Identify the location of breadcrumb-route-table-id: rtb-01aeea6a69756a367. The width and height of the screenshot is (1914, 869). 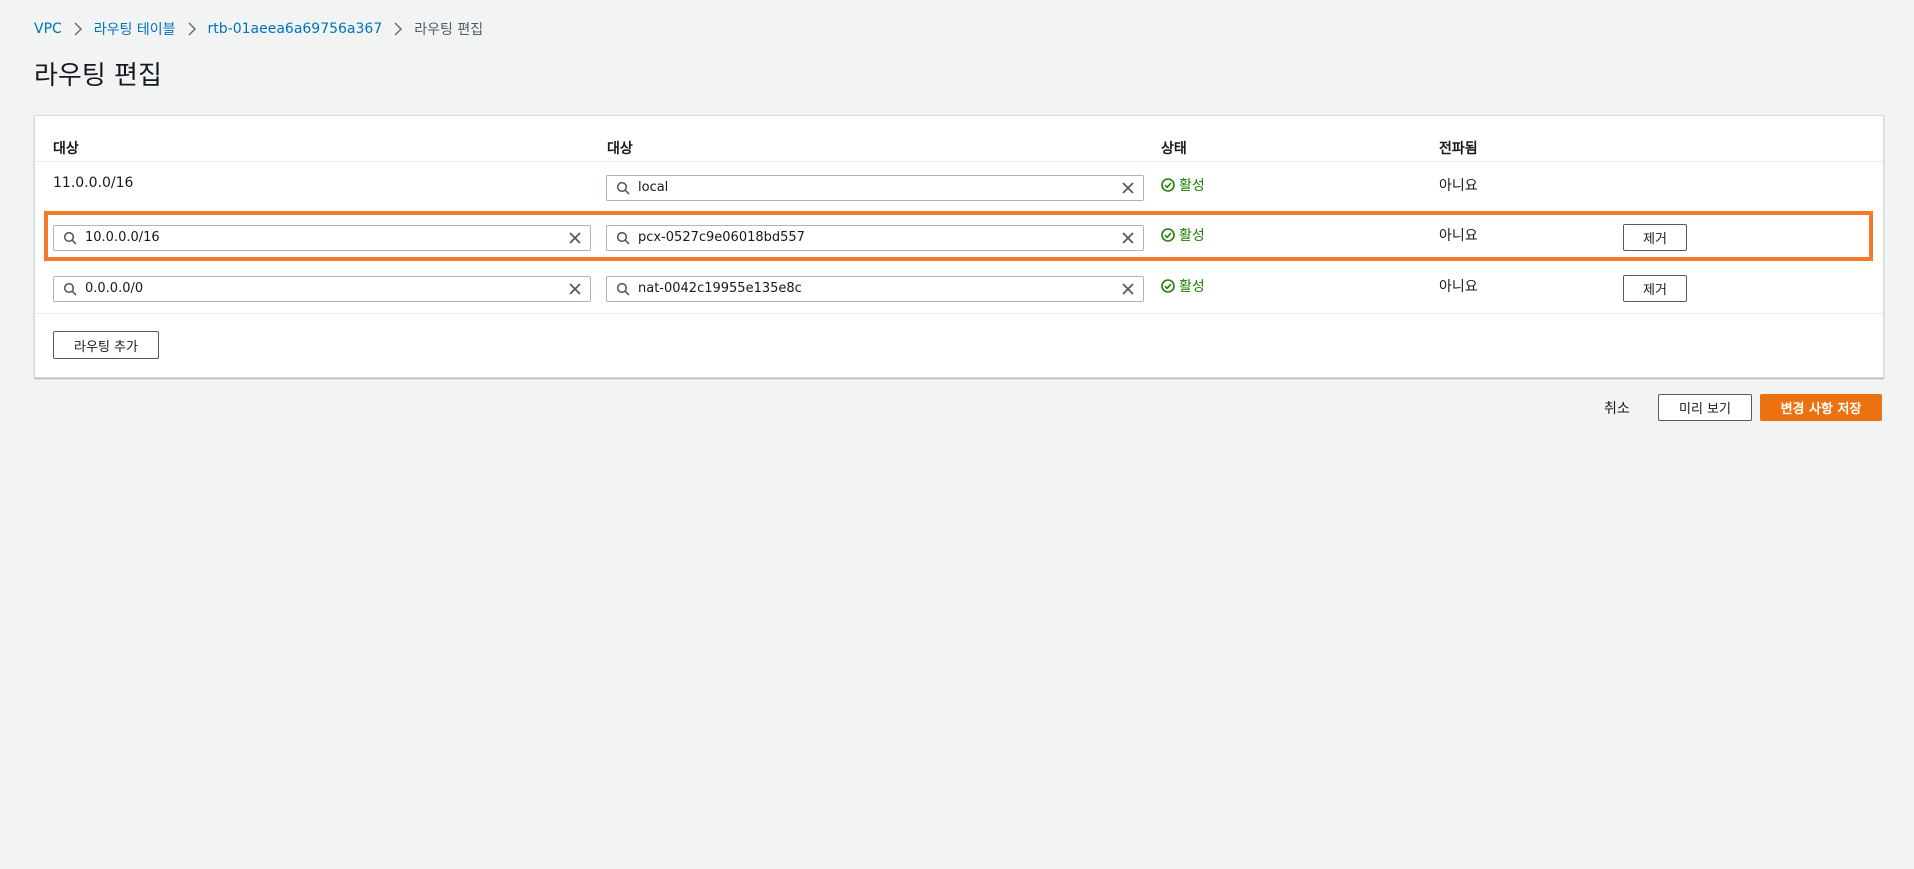
(295, 29).